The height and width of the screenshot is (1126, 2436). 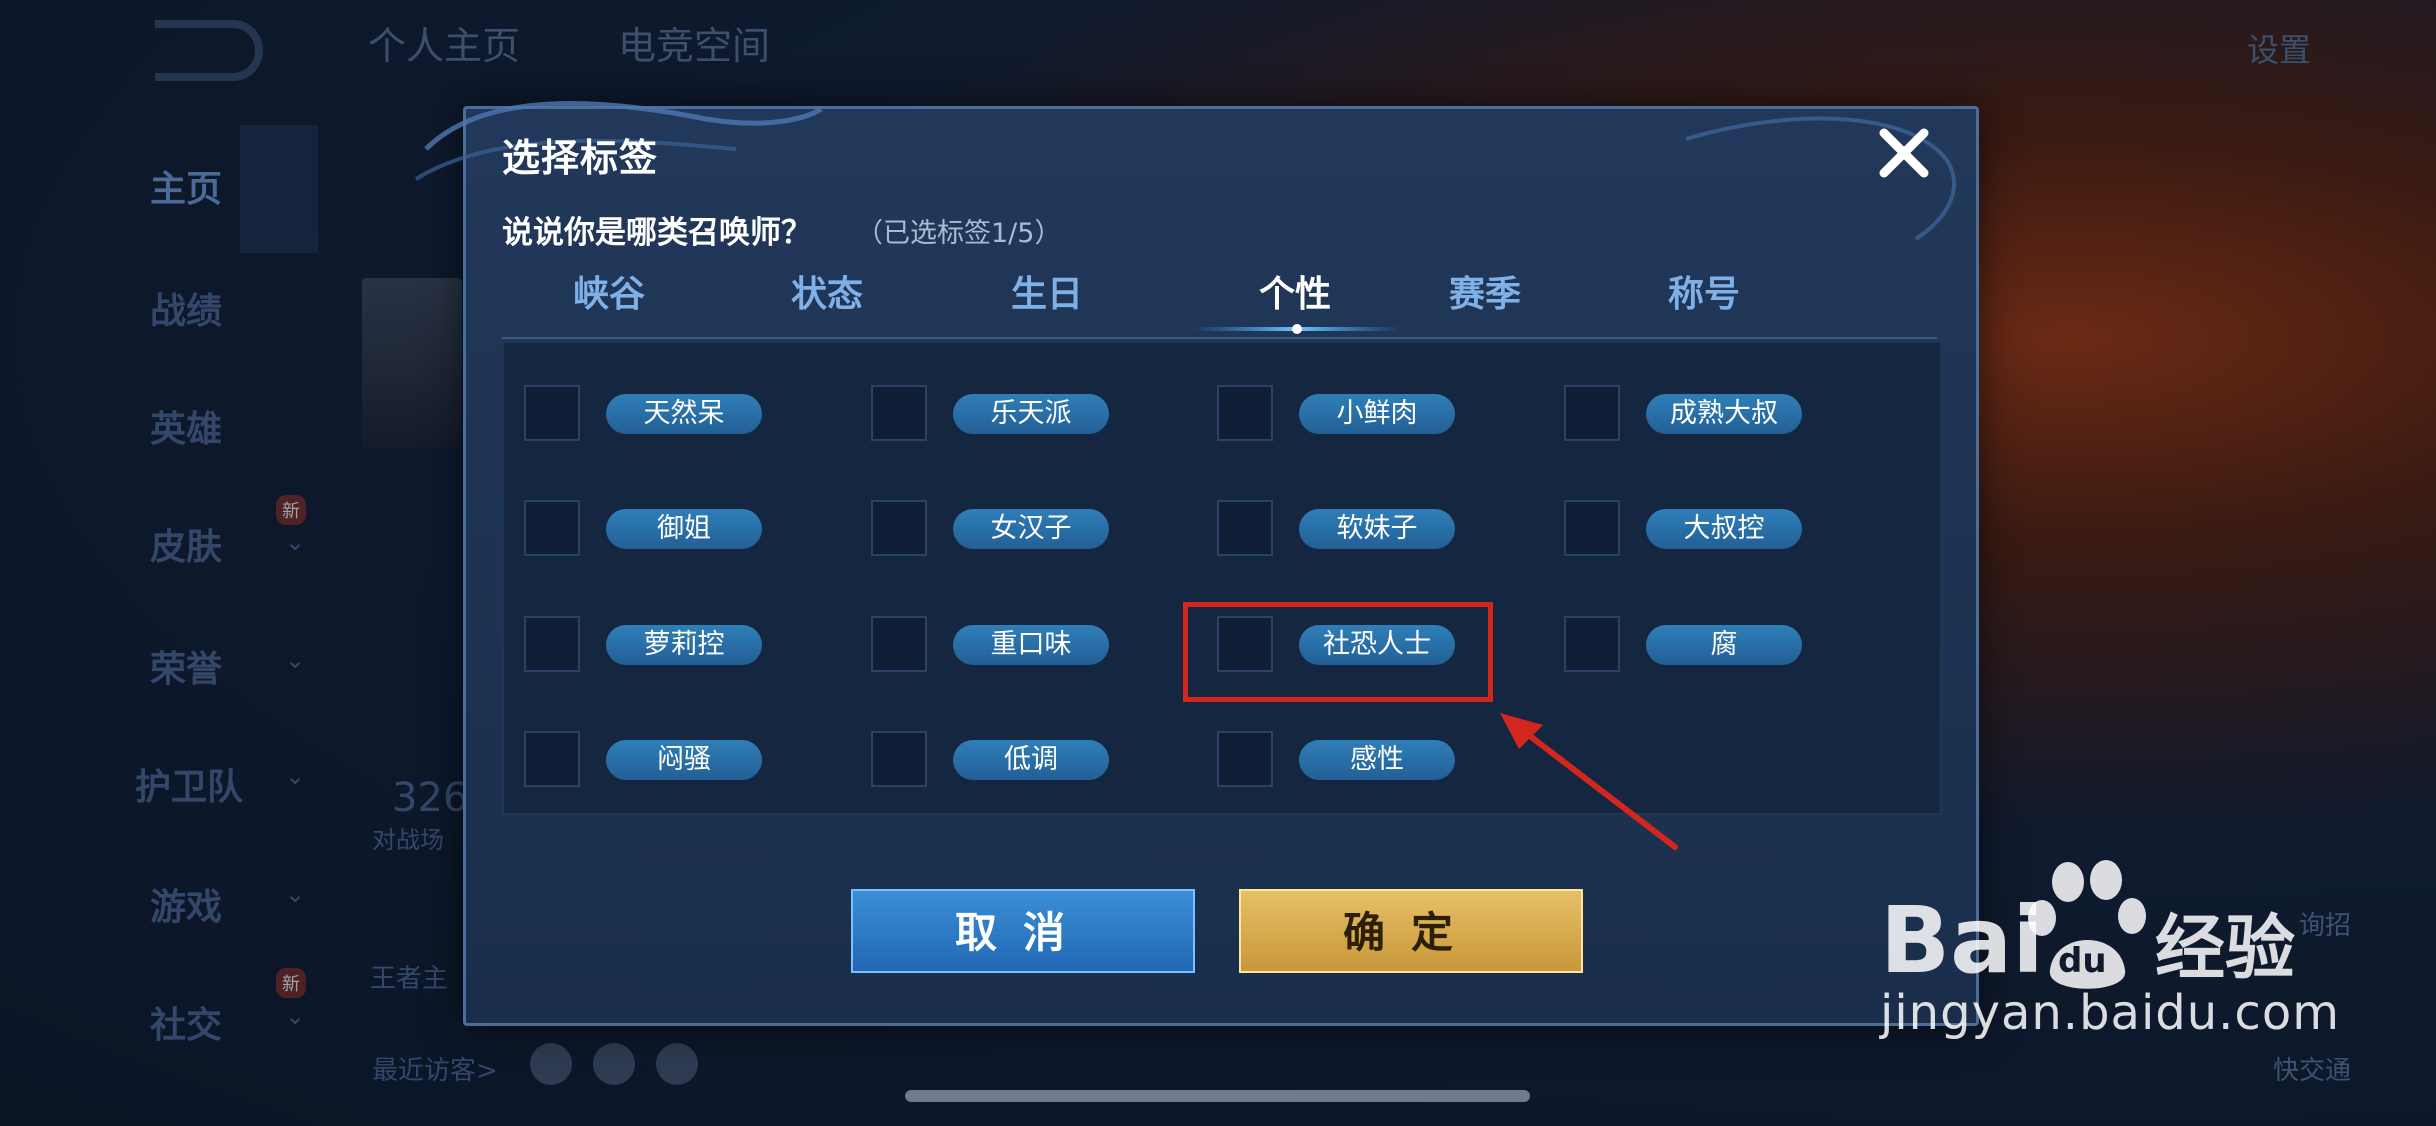 What do you see at coordinates (444, 42) in the screenshot?
I see `tab-personal-home: 个人主页` at bounding box center [444, 42].